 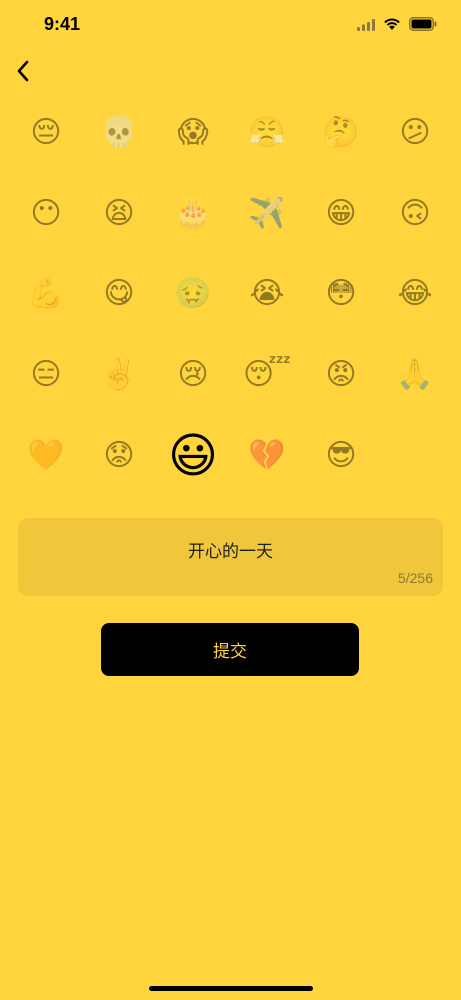 I want to click on crying-face-emoji: 😢, so click(x=193, y=374).